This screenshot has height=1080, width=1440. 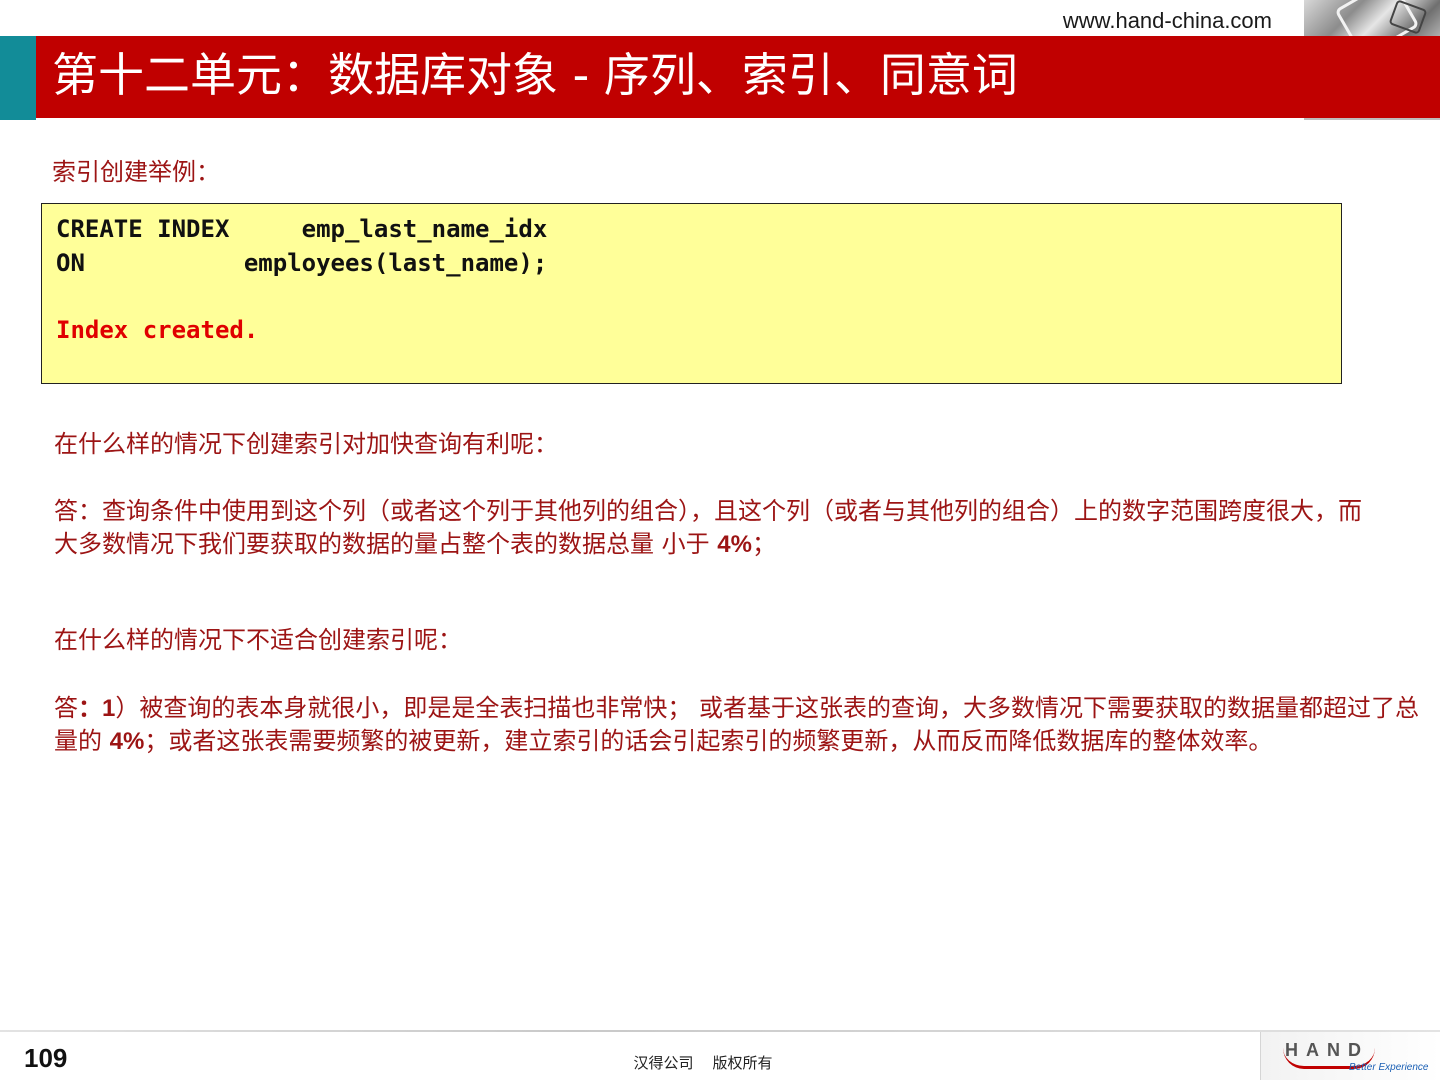 I want to click on logo-text: HAND, so click(x=1327, y=1050).